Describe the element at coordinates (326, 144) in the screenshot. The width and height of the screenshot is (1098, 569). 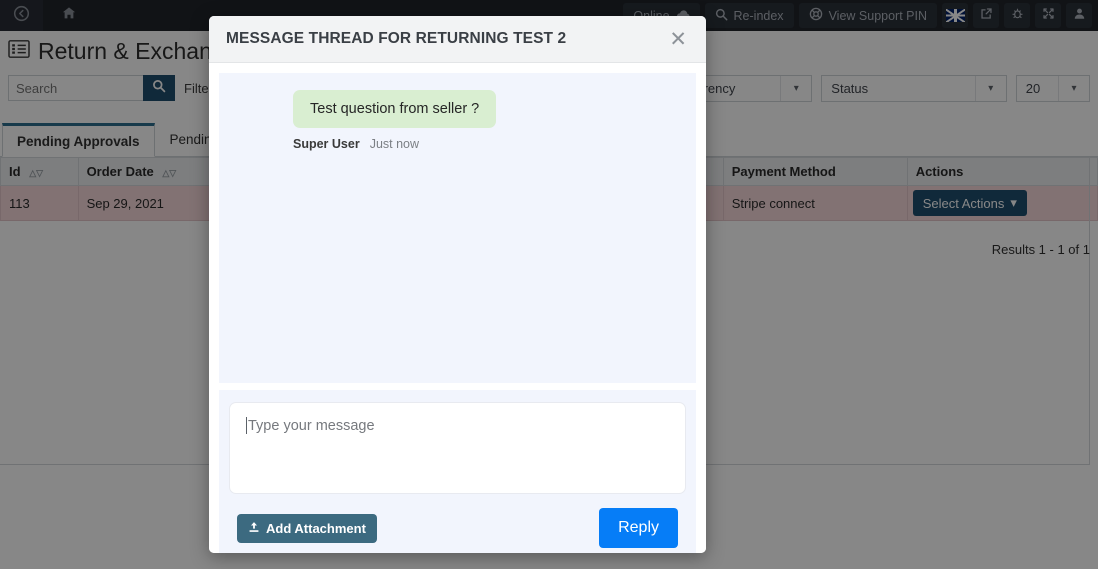
I see `message-author: Super User` at that location.